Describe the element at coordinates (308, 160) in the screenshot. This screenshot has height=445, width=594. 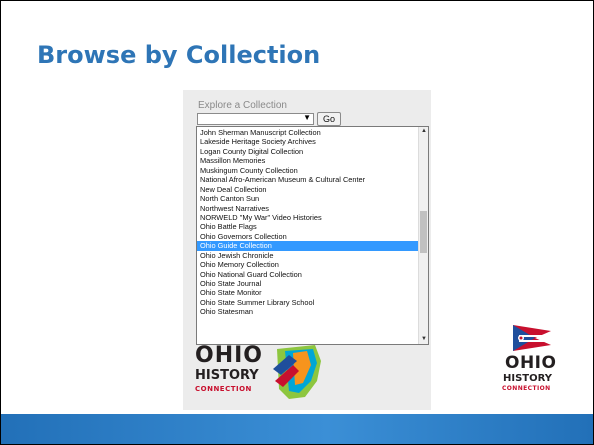
I see `list-item: Massillon Memories` at that location.